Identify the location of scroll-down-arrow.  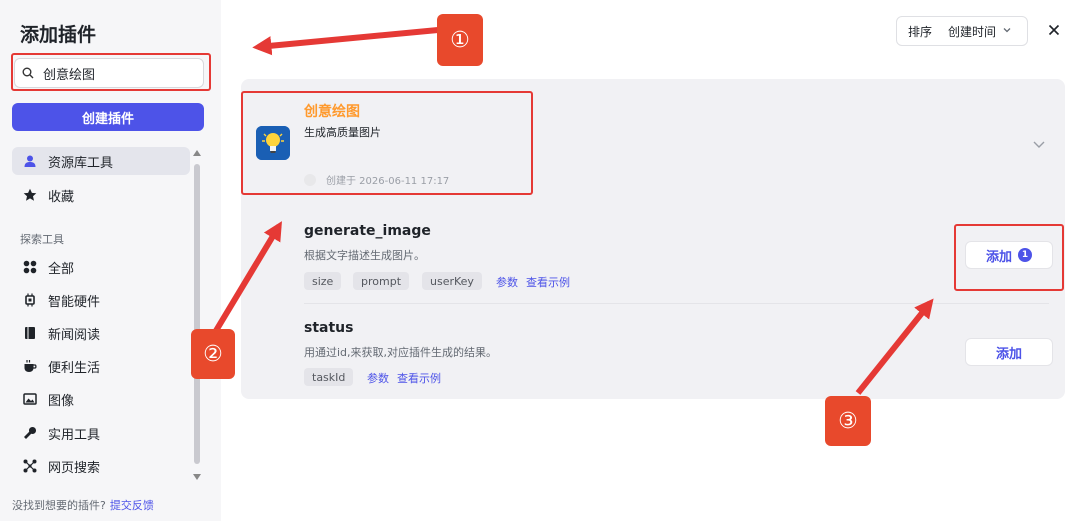
(197, 477).